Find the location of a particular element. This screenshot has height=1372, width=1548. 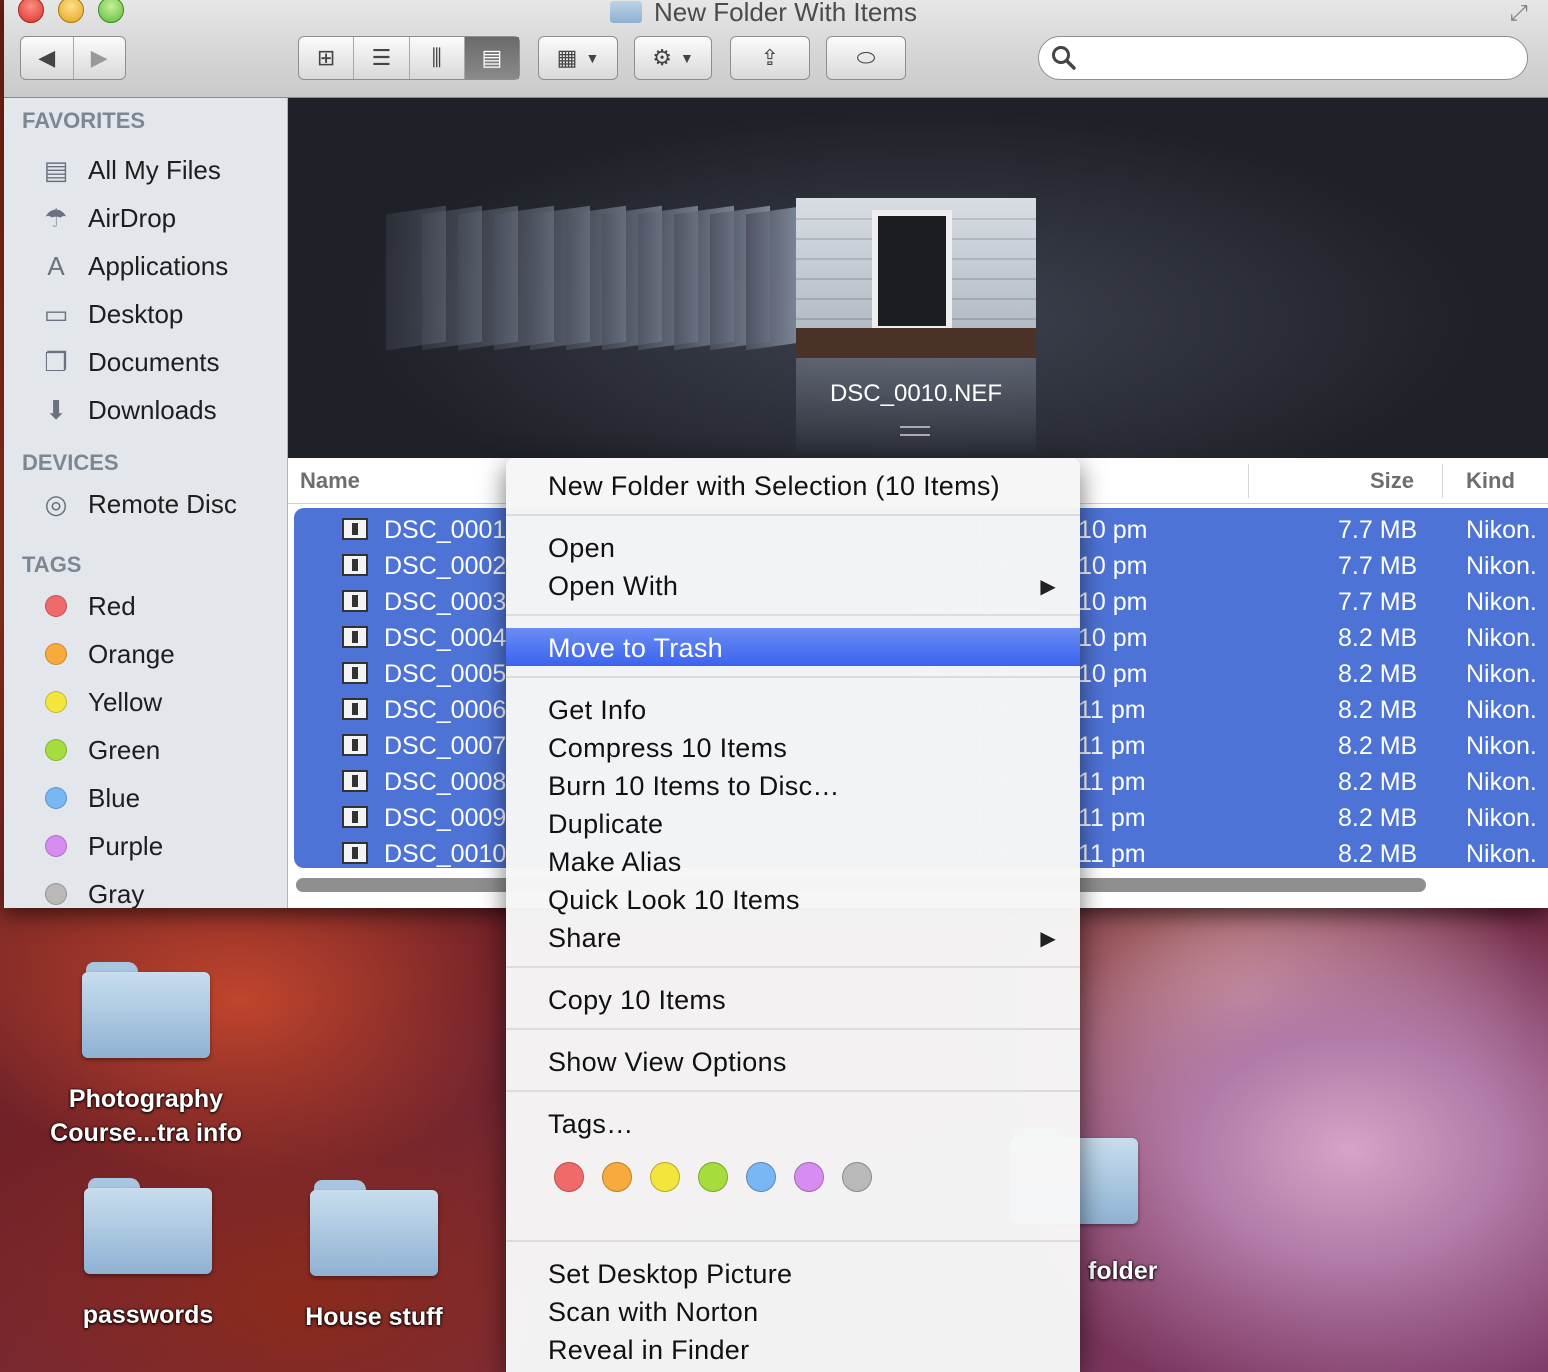

tag-button: ⬭ is located at coordinates (866, 58).